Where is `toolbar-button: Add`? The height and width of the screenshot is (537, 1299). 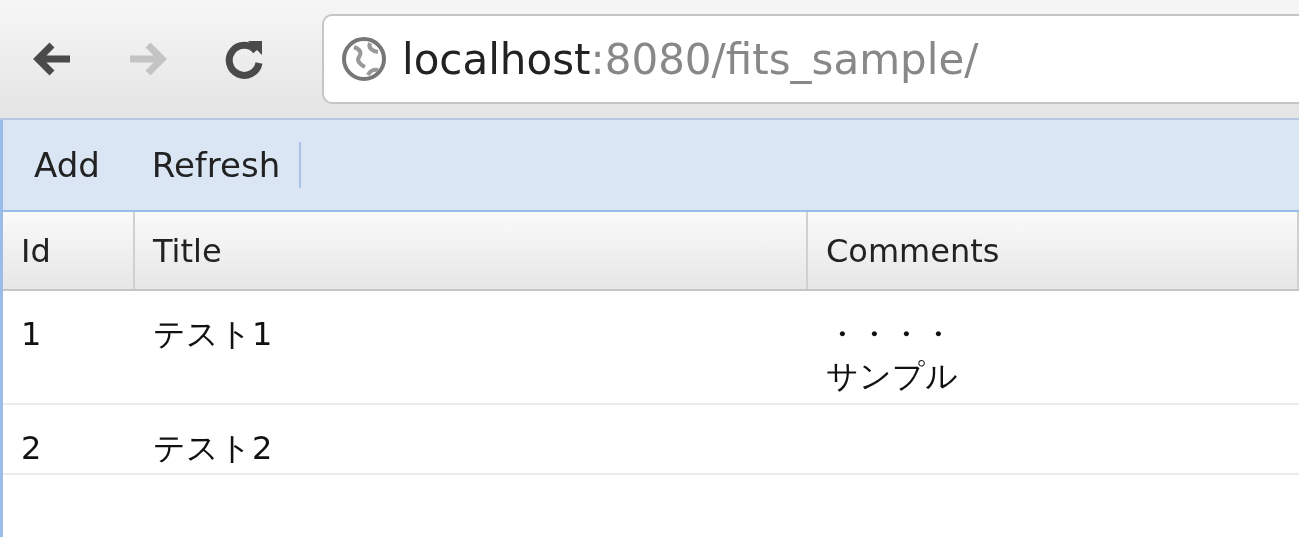
toolbar-button: Add is located at coordinates (67, 165).